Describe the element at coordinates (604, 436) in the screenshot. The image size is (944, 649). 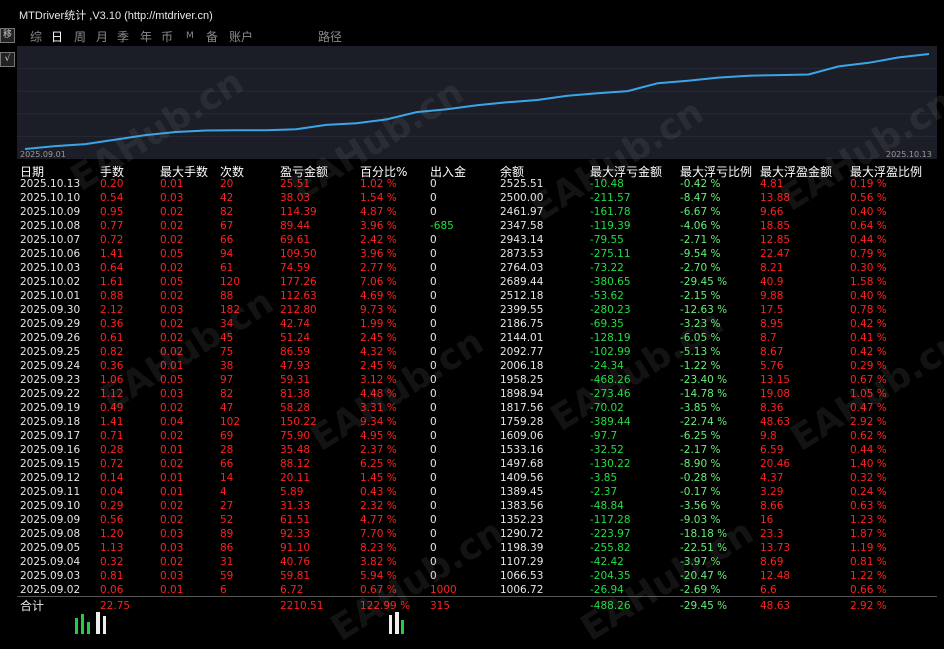
I see `cell-mfl: -97.7` at that location.